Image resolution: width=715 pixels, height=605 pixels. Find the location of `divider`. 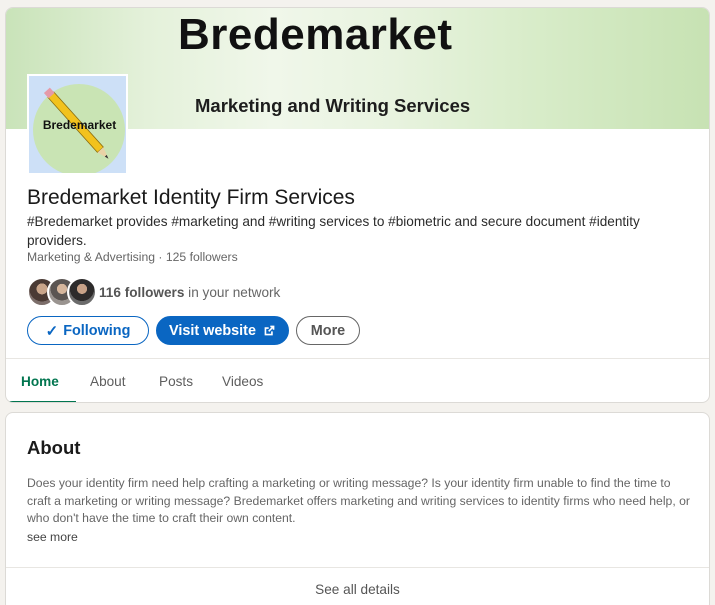

divider is located at coordinates (357, 567).